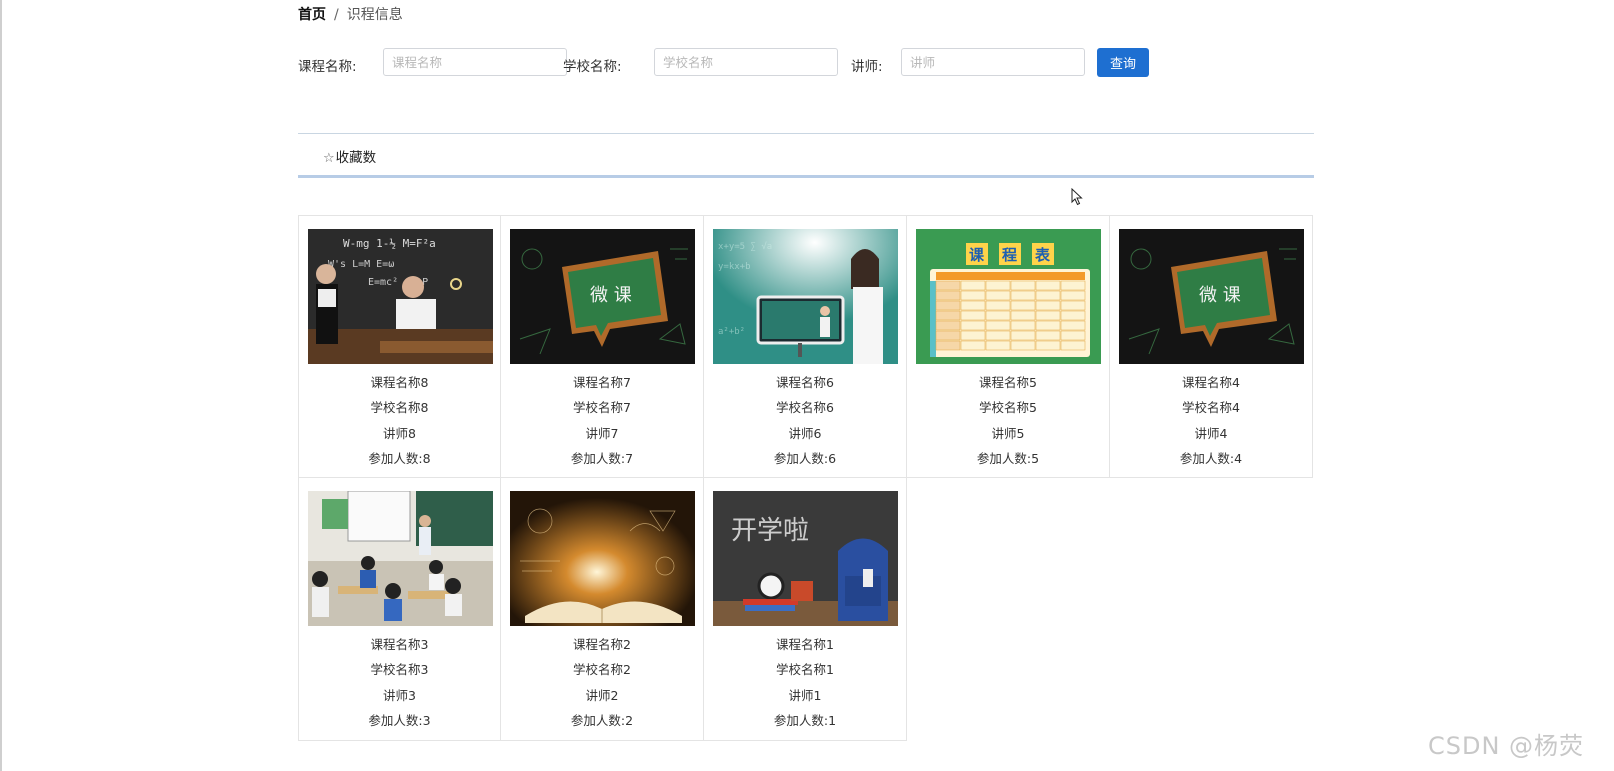  Describe the element at coordinates (1211, 382) in the screenshot. I see `course-name: 课程名称4` at that location.